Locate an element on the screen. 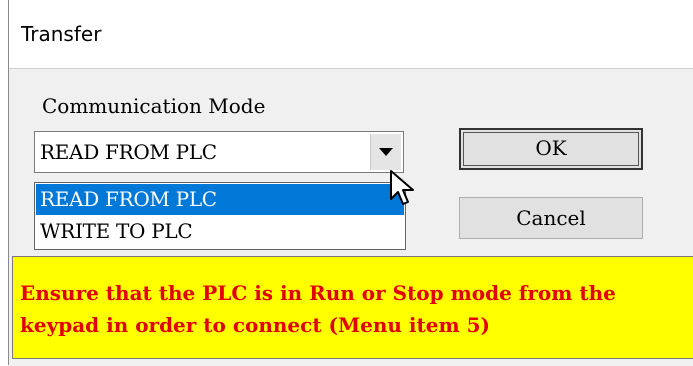 This screenshot has height=366, width=693. communication-mode-combobox: READ FROM PLC is located at coordinates (219, 152).